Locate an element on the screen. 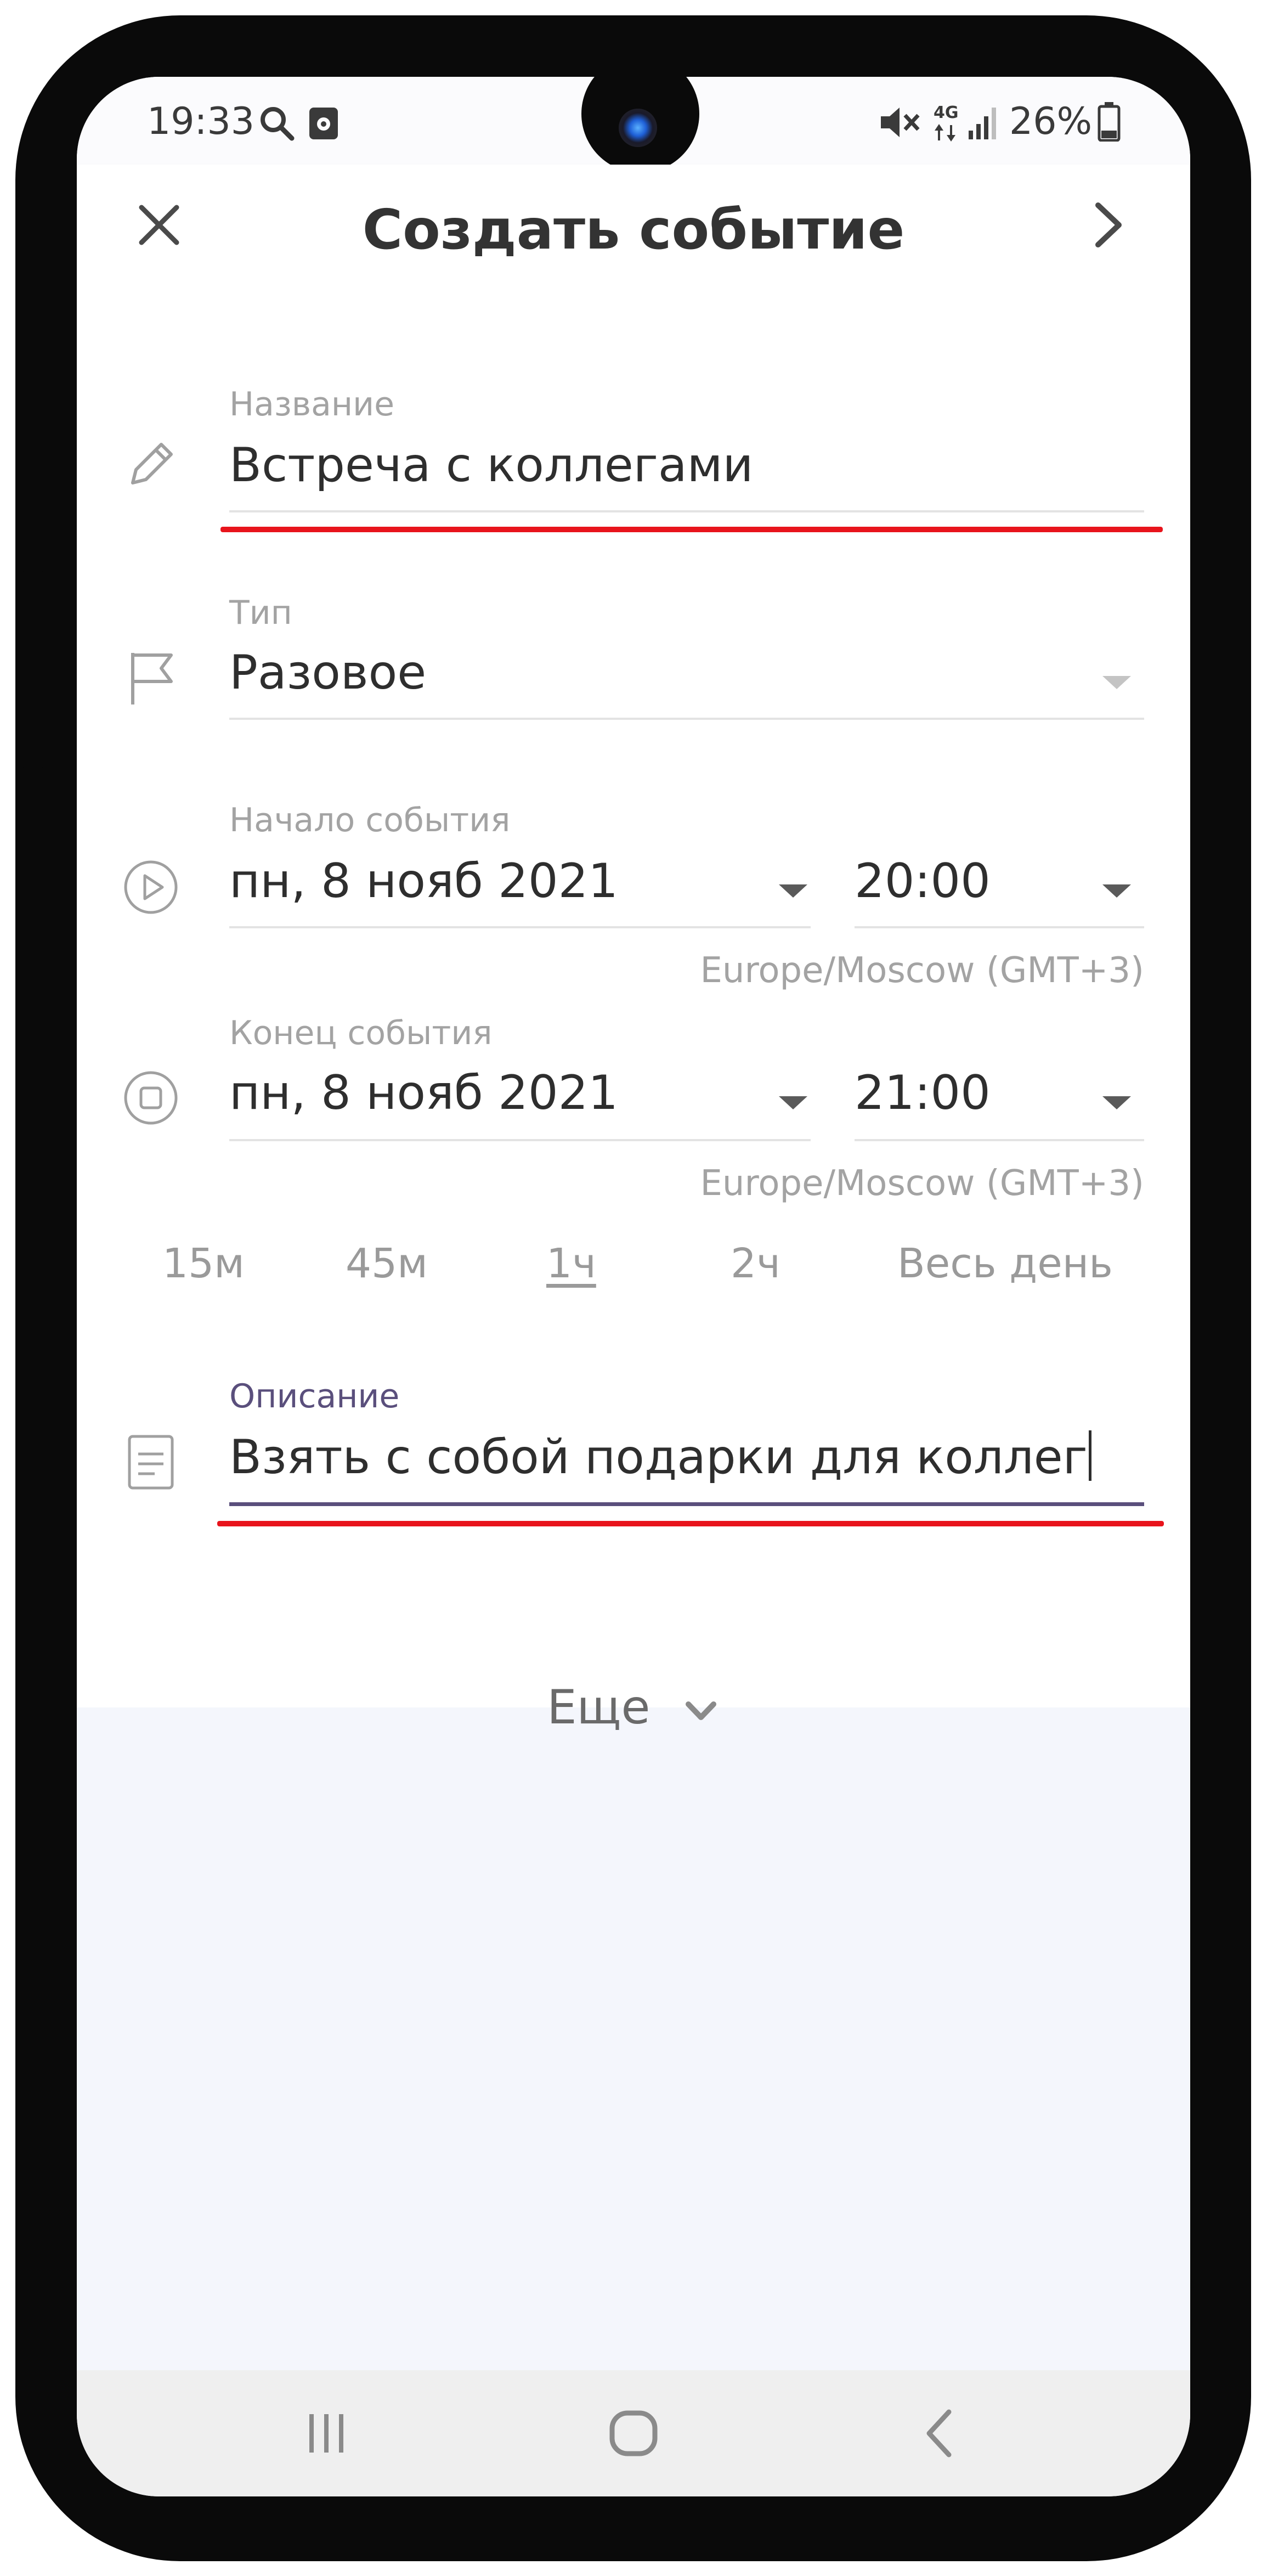  more-toggle: Еще is located at coordinates (633, 1708).